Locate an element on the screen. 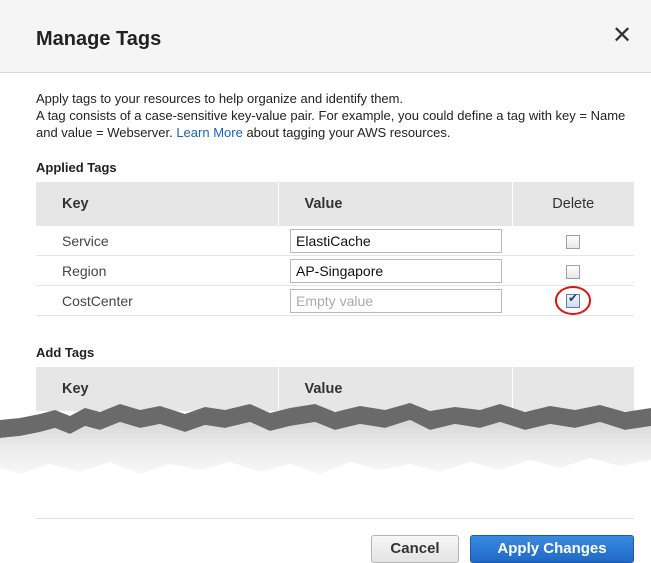 This screenshot has height=563, width=651. column-header-key: Key is located at coordinates (157, 204).